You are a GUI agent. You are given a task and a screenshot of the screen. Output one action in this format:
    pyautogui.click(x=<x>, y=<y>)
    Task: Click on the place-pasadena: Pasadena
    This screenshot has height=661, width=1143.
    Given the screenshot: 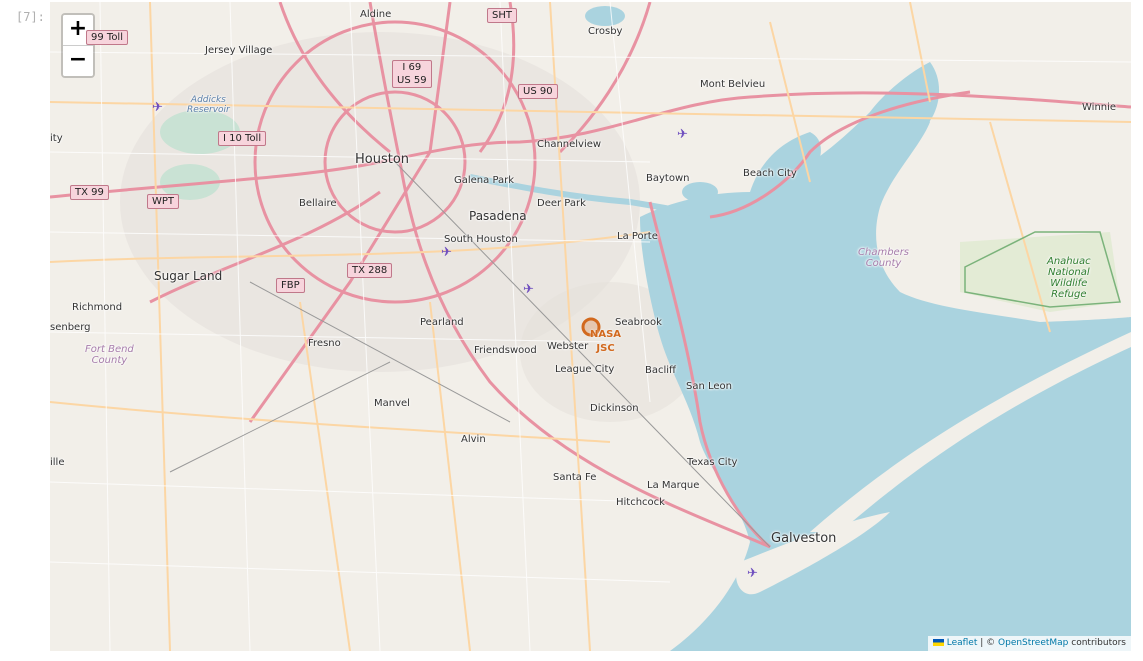 What is the action you would take?
    pyautogui.click(x=498, y=216)
    